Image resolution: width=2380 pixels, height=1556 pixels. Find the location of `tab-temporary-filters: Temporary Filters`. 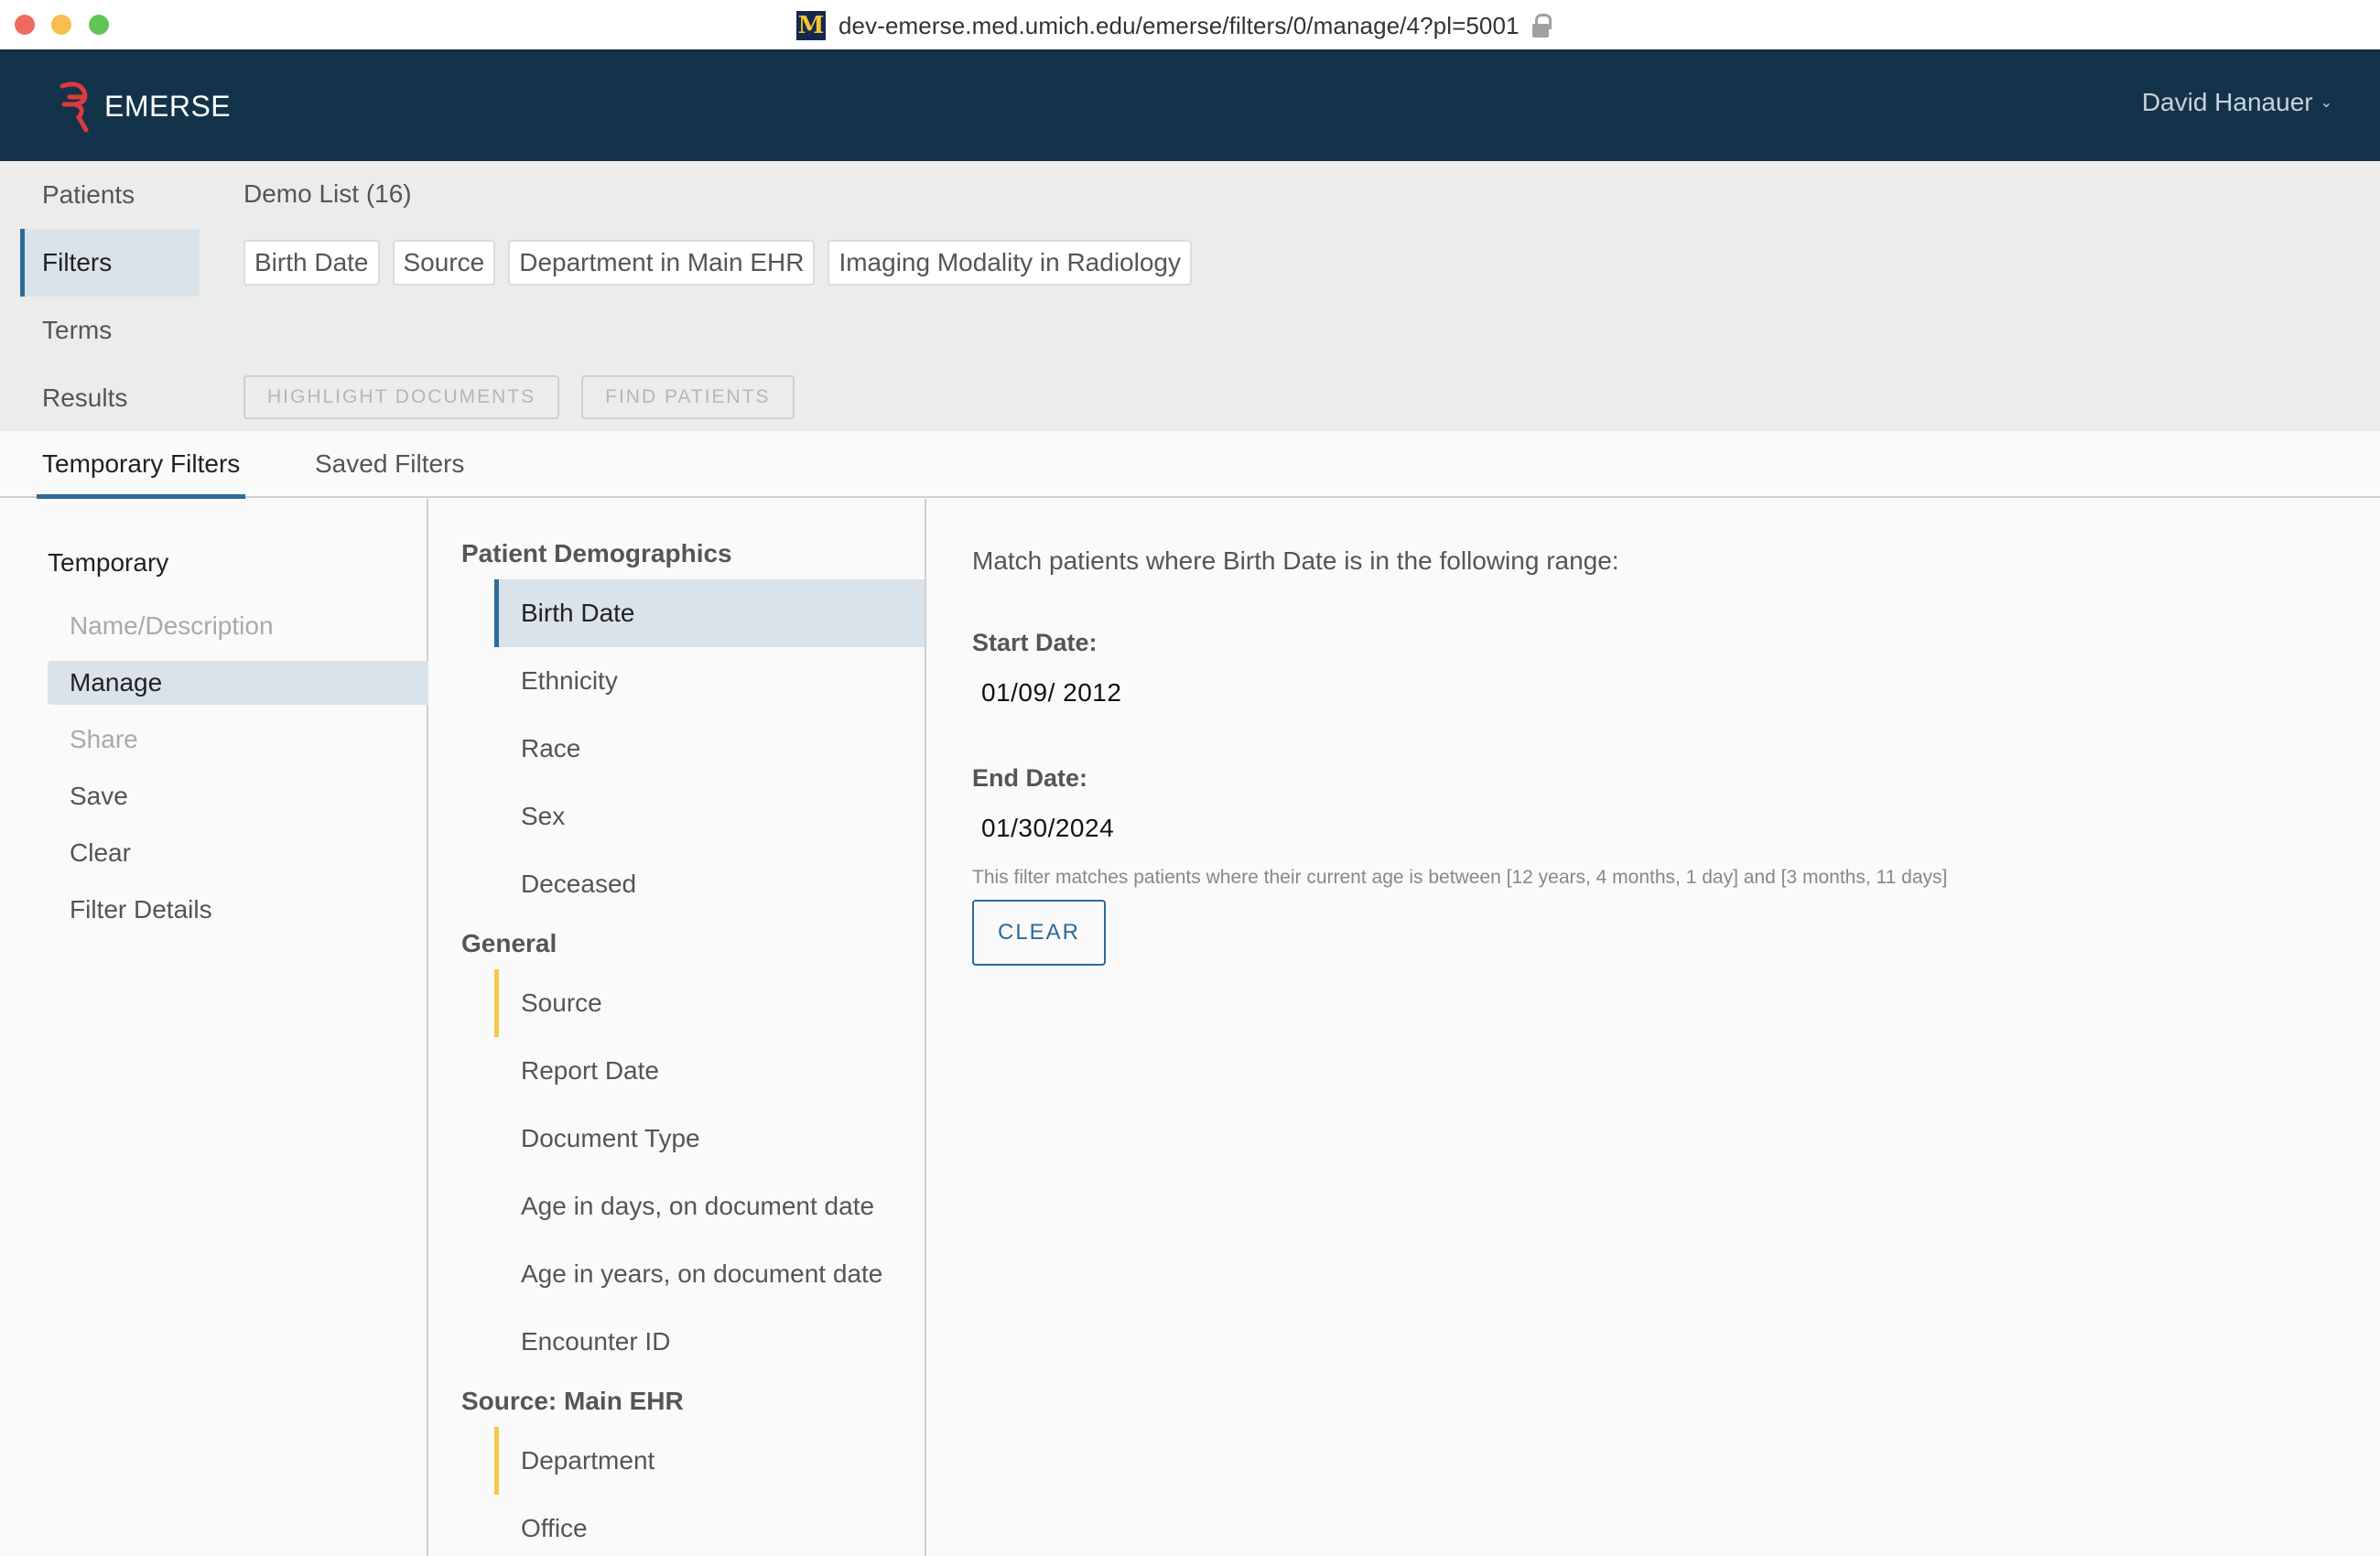

tab-temporary-filters: Temporary Filters is located at coordinates (141, 465).